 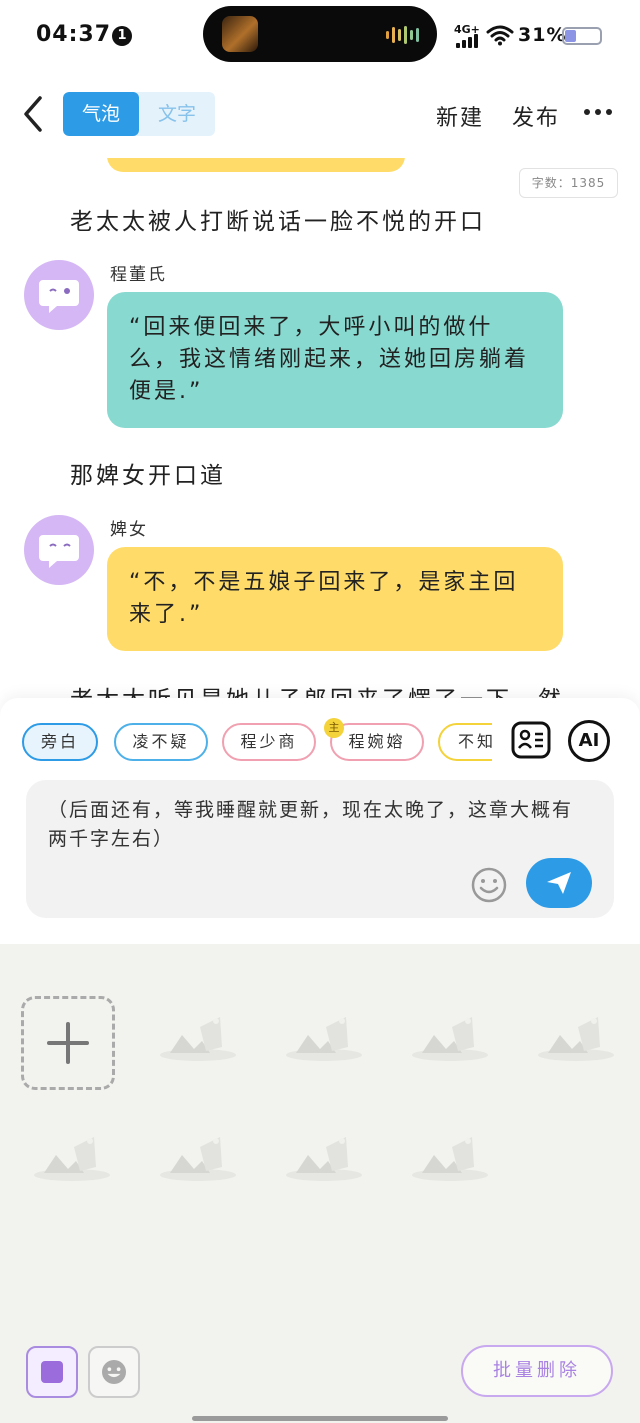 I want to click on notification-badge: 1, so click(x=122, y=36).